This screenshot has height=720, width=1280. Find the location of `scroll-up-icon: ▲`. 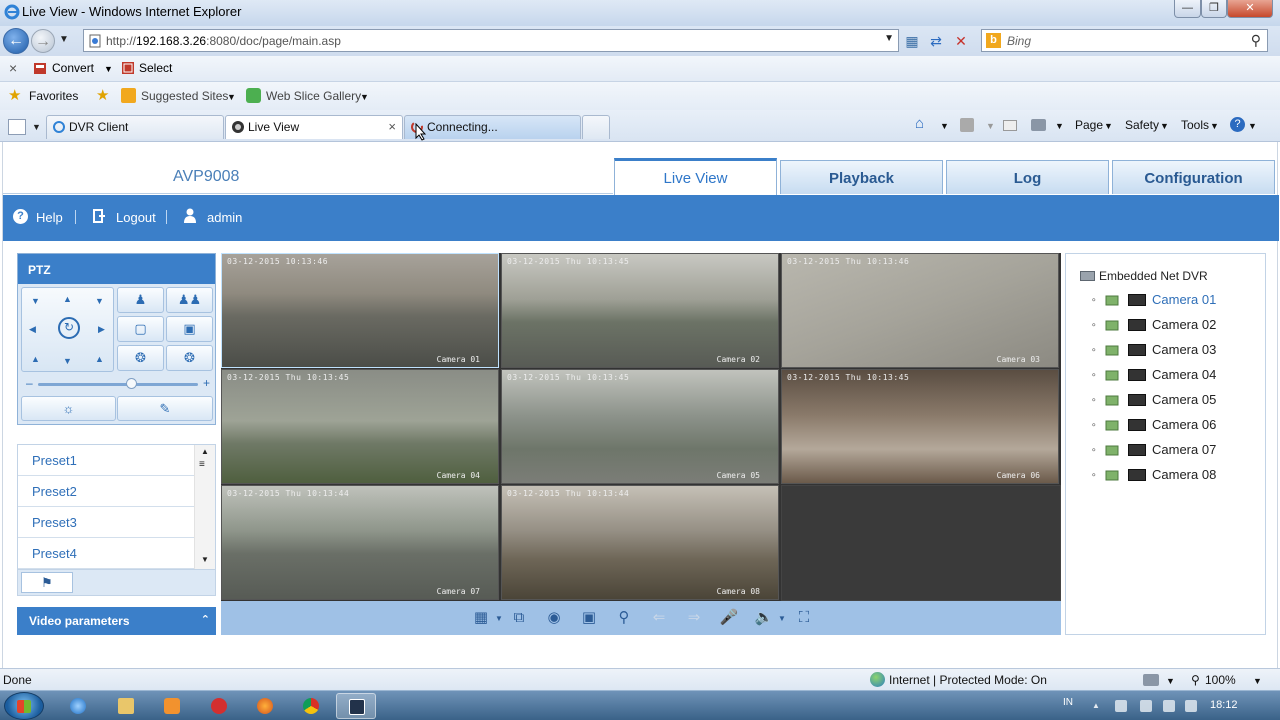

scroll-up-icon: ▲ is located at coordinates (205, 451).